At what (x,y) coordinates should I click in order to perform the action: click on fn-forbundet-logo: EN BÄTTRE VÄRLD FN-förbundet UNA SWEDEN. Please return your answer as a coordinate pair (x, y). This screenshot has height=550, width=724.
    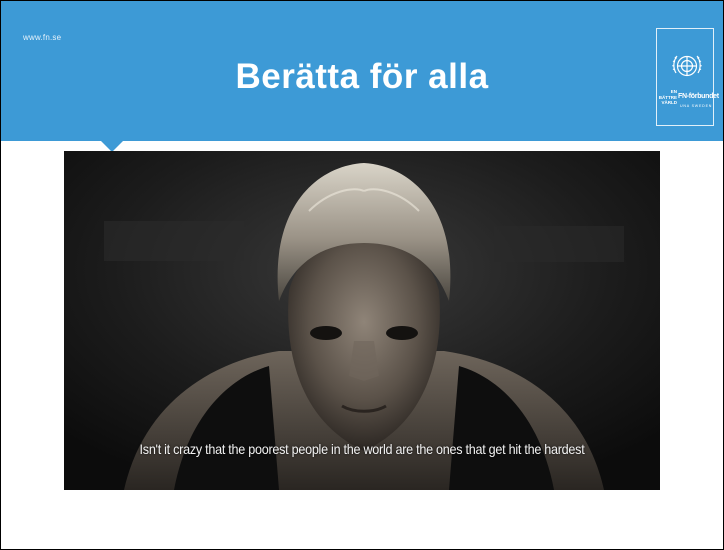
    Looking at the image, I should click on (687, 77).